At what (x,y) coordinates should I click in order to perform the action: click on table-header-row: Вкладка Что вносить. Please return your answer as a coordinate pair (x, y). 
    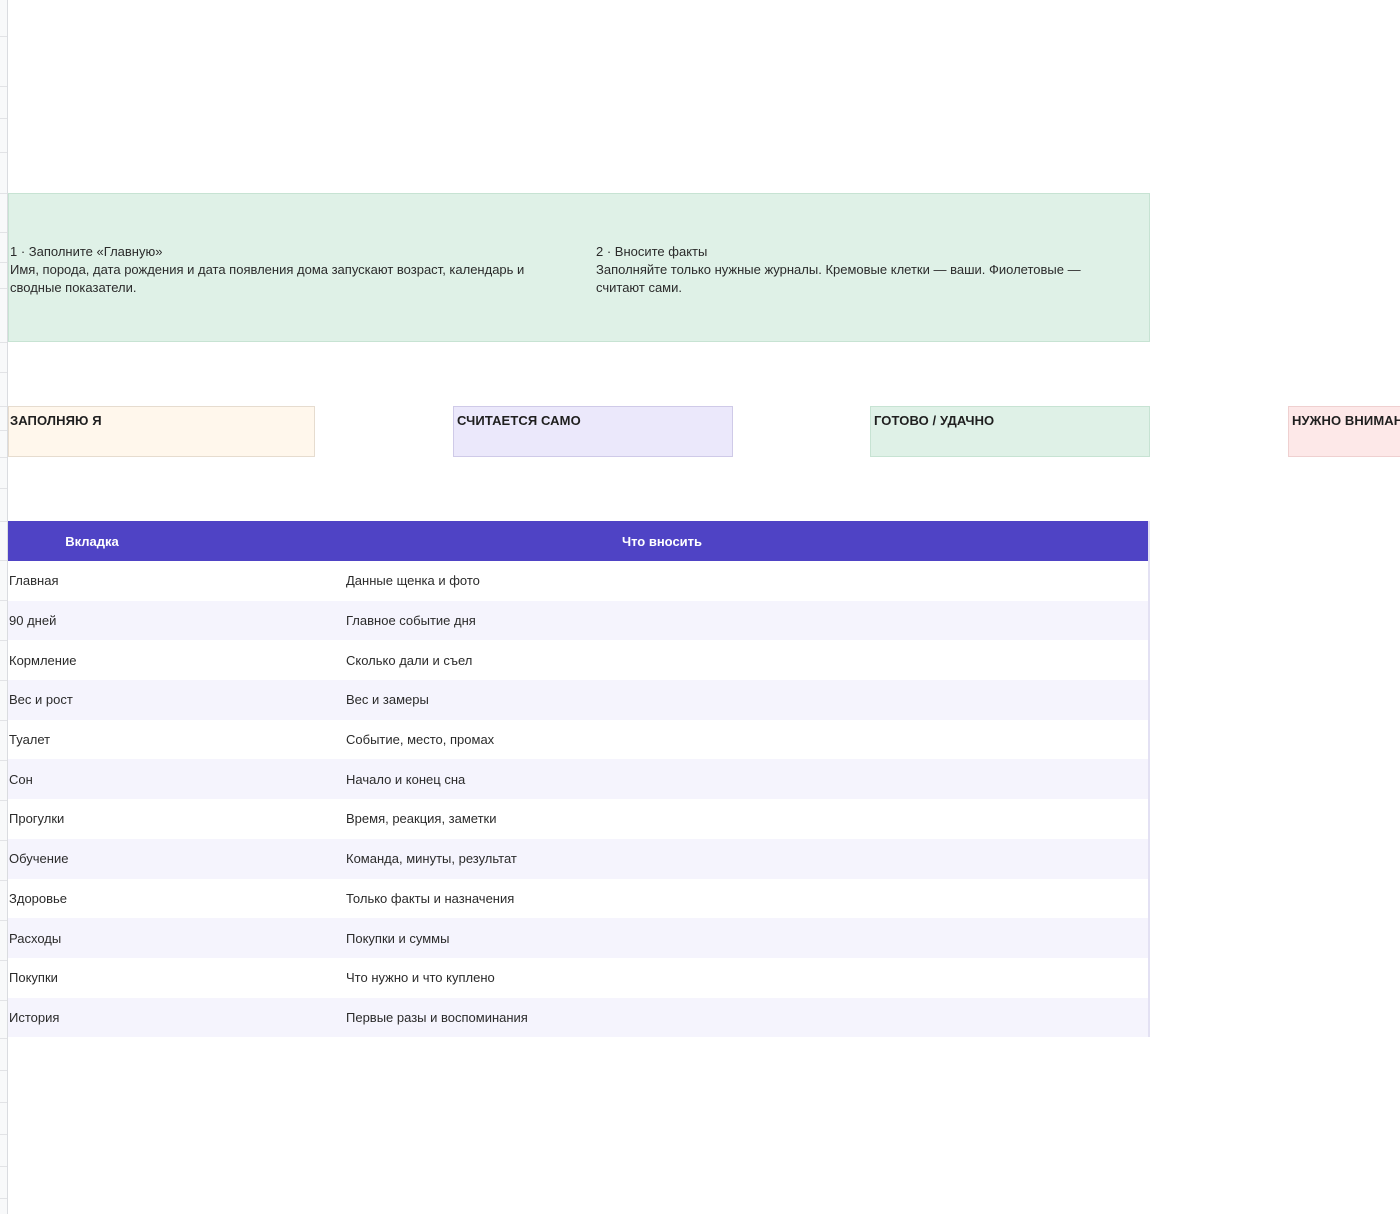
    Looking at the image, I should click on (578, 541).